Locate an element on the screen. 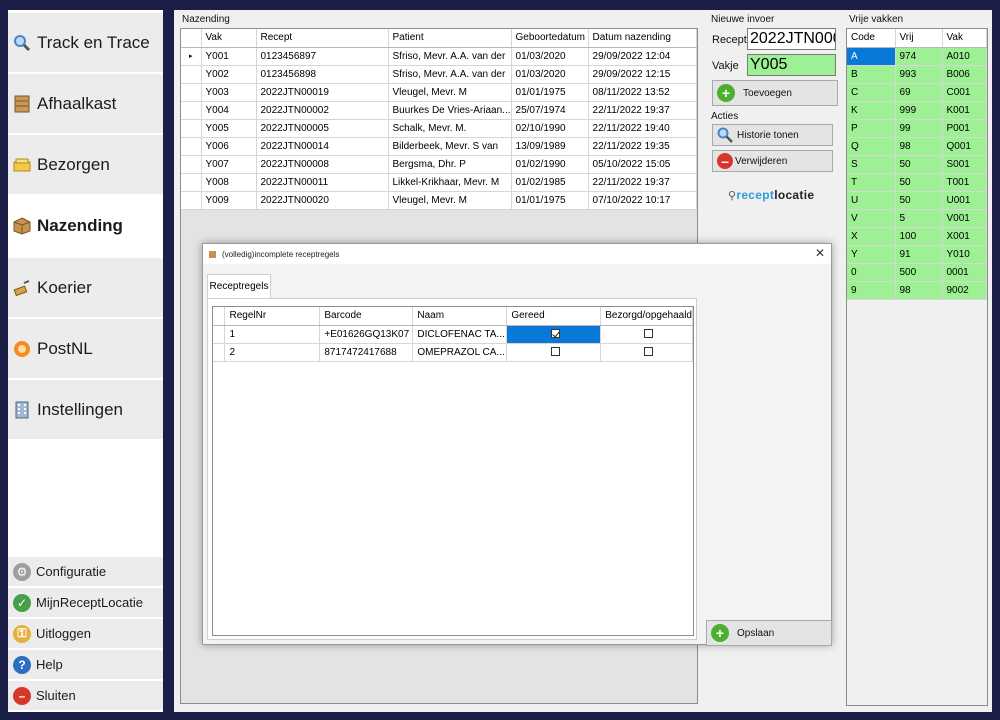 This screenshot has width=1000, height=720. cell-recept: 2022JTN00008 is located at coordinates (322, 164).